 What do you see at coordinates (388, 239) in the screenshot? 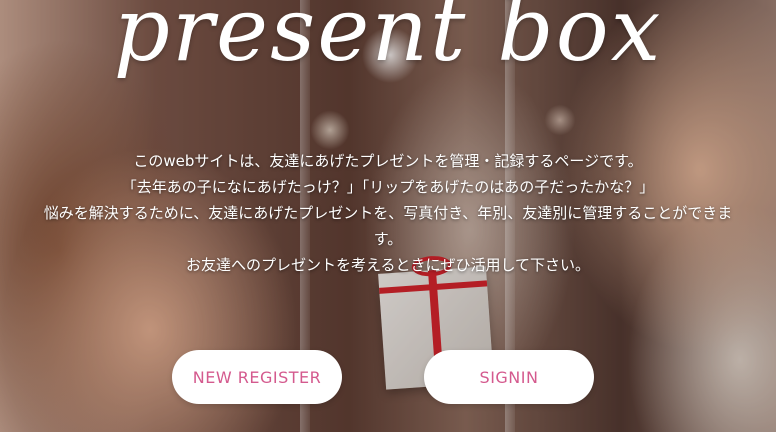
I see `intro-line: す。` at bounding box center [388, 239].